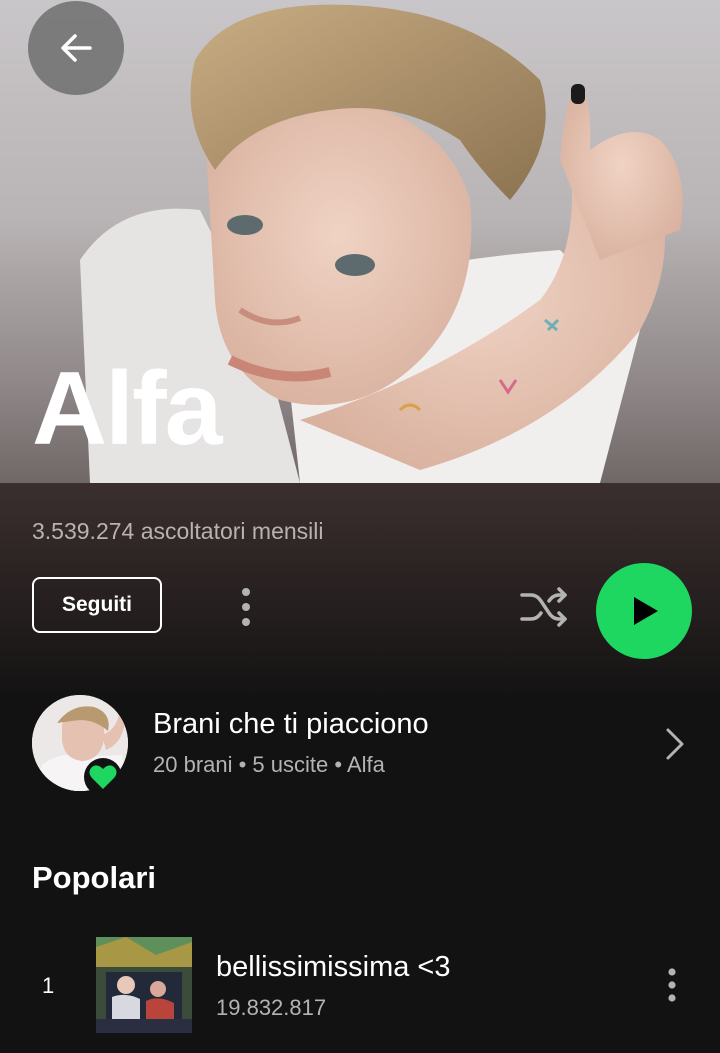 Image resolution: width=720 pixels, height=1053 pixels. I want to click on back-button, so click(76, 48).